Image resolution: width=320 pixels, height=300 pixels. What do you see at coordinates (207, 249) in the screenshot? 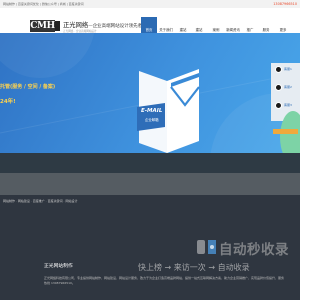
I see `watermark-logo-icon` at bounding box center [207, 249].